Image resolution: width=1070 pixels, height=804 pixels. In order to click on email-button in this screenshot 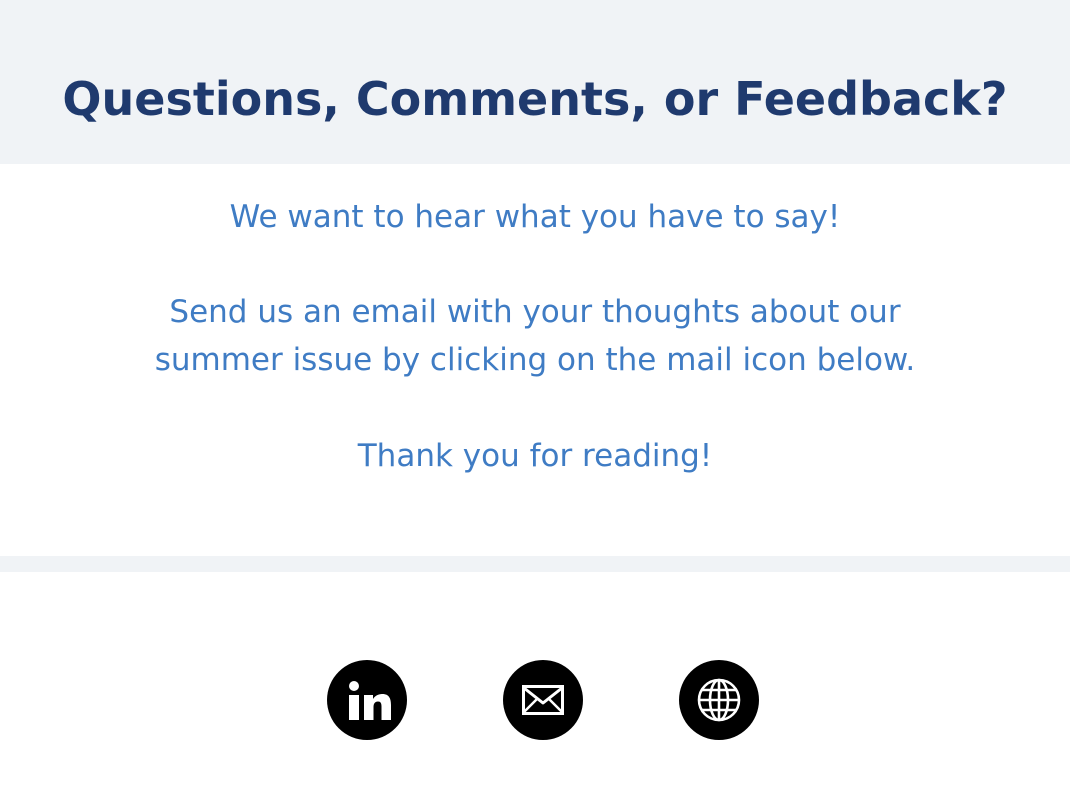, I will do `click(543, 700)`.